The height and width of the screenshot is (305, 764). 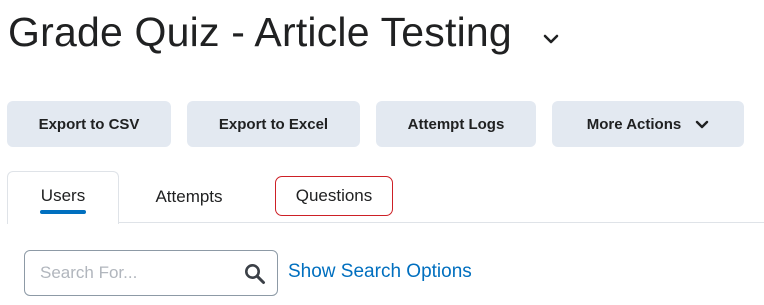 I want to click on tab-attempts-label: Attempts, so click(x=189, y=196).